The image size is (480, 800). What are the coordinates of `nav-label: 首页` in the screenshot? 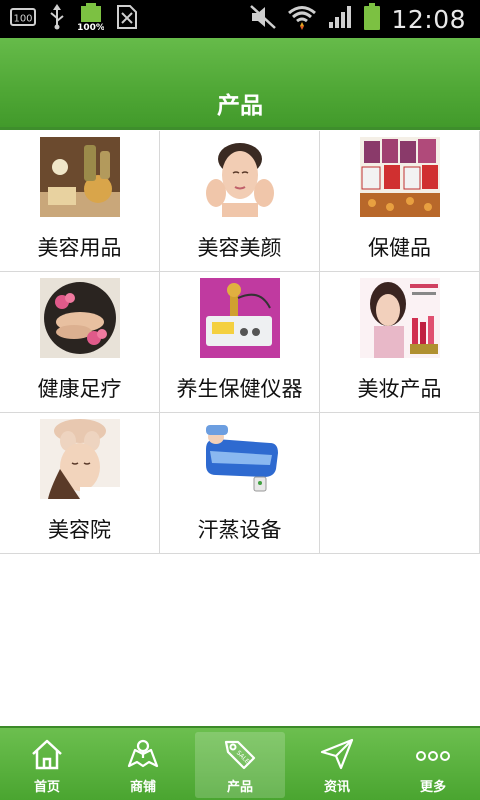 It's located at (46, 787).